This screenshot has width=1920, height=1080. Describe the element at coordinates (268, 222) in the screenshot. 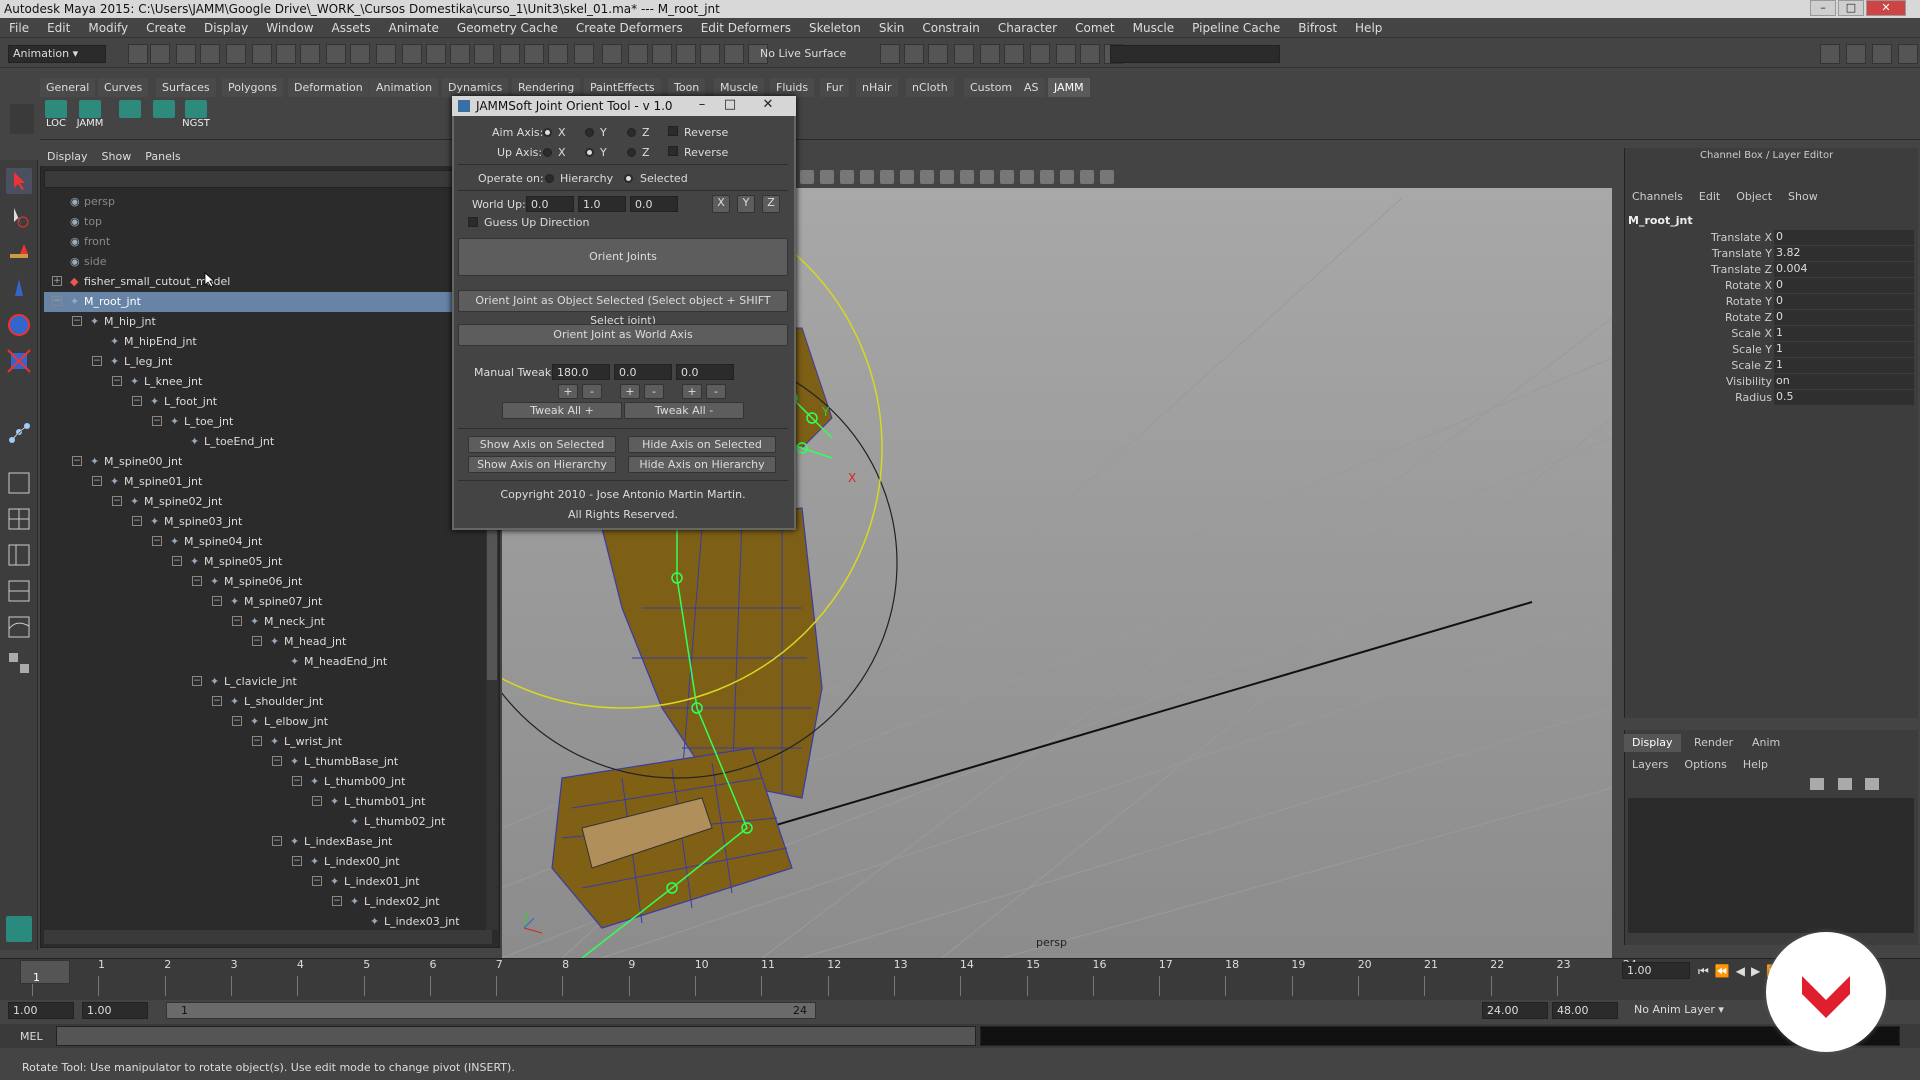

I see `outliner-row: ◉ top` at that location.